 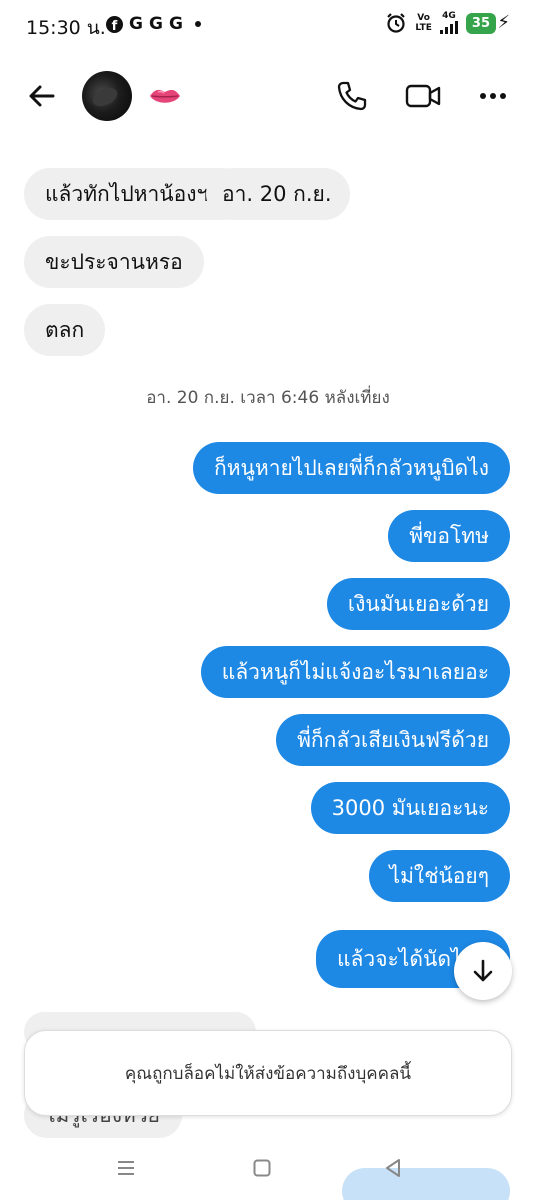 What do you see at coordinates (448, 27) in the screenshot?
I see `signal-bars-icon` at bounding box center [448, 27].